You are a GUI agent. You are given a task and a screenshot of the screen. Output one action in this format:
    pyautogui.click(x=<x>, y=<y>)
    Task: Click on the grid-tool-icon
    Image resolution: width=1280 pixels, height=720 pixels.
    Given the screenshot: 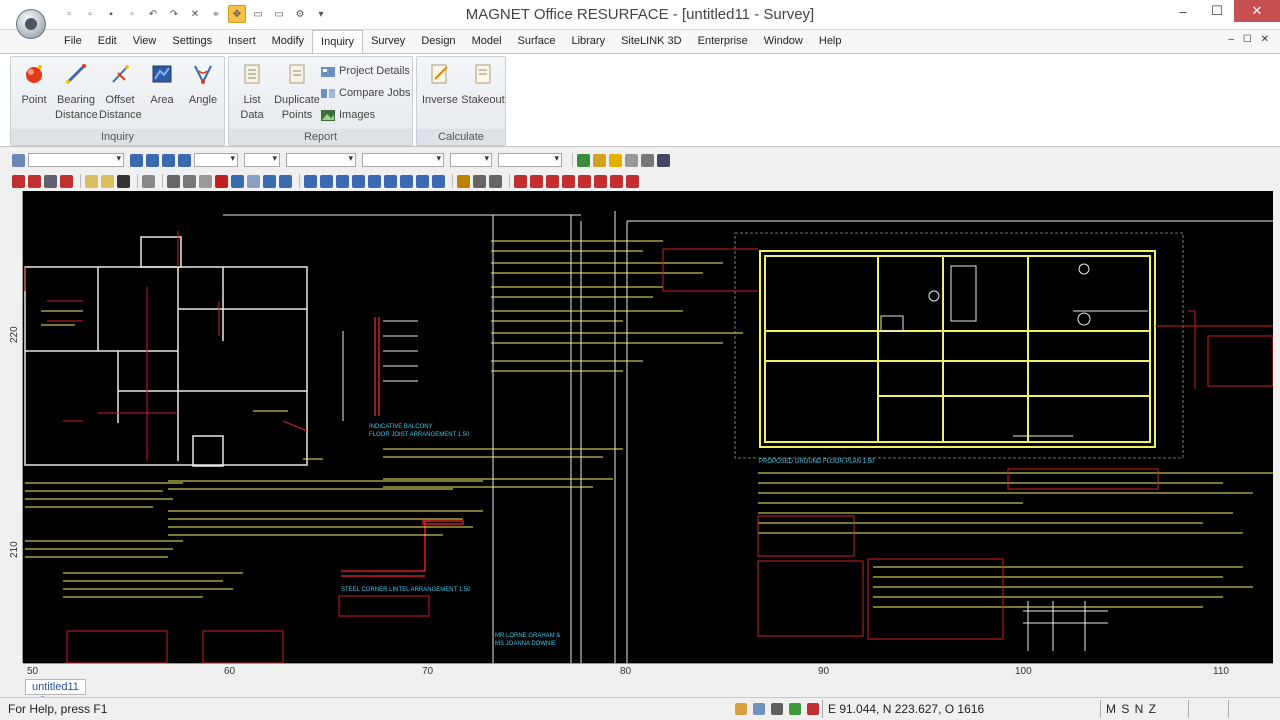 What is the action you would take?
    pyautogui.click(x=631, y=160)
    